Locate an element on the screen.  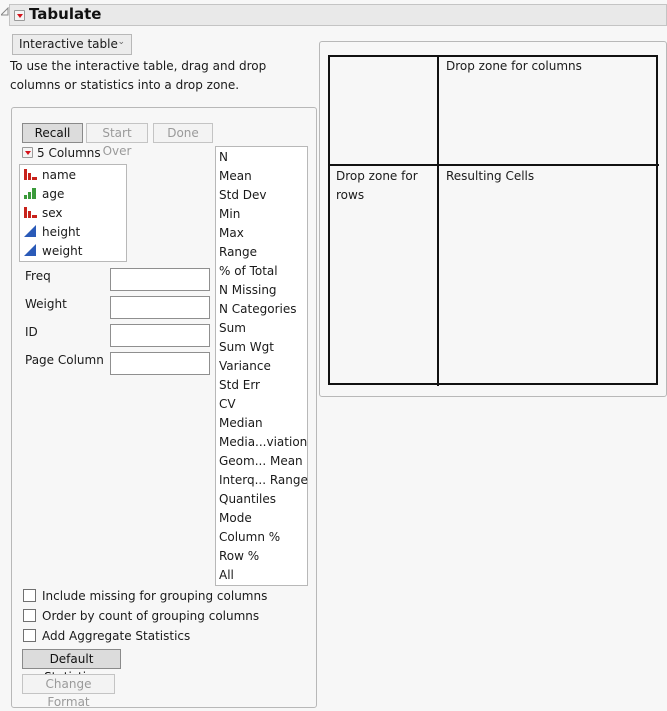
statistic-item: Min is located at coordinates (229, 214).